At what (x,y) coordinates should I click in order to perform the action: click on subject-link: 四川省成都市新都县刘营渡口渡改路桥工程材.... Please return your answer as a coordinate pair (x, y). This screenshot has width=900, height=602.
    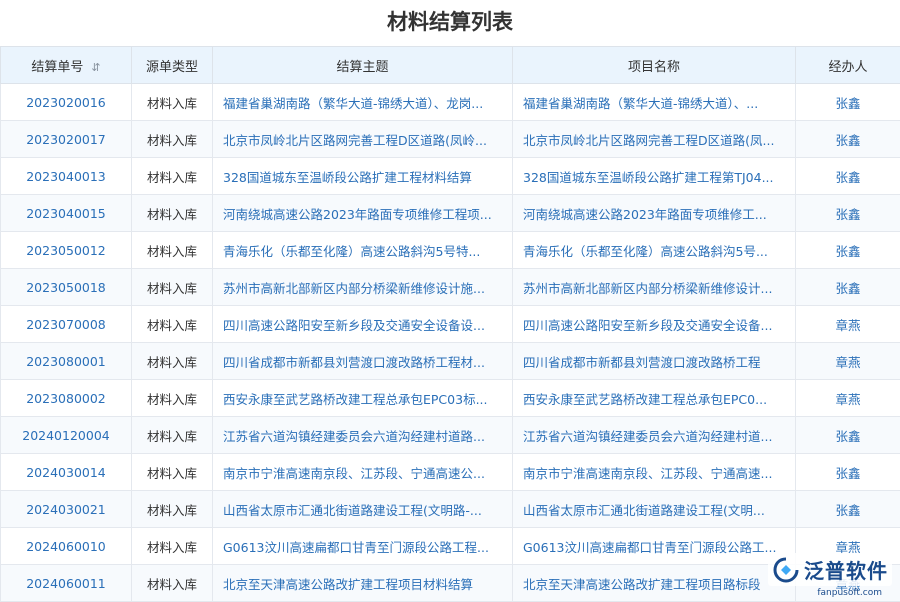
    Looking at the image, I should click on (363, 361).